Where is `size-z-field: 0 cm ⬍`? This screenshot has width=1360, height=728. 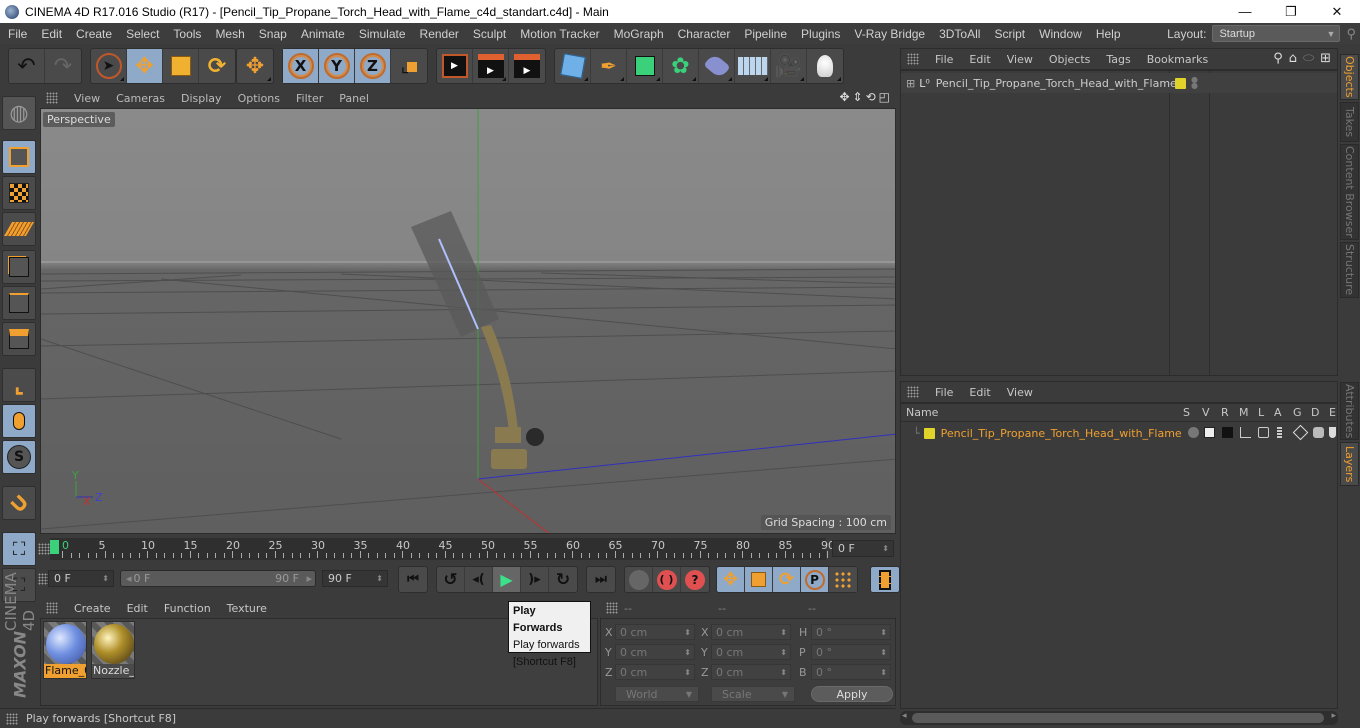 size-z-field: 0 cm ⬍ is located at coordinates (751, 672).